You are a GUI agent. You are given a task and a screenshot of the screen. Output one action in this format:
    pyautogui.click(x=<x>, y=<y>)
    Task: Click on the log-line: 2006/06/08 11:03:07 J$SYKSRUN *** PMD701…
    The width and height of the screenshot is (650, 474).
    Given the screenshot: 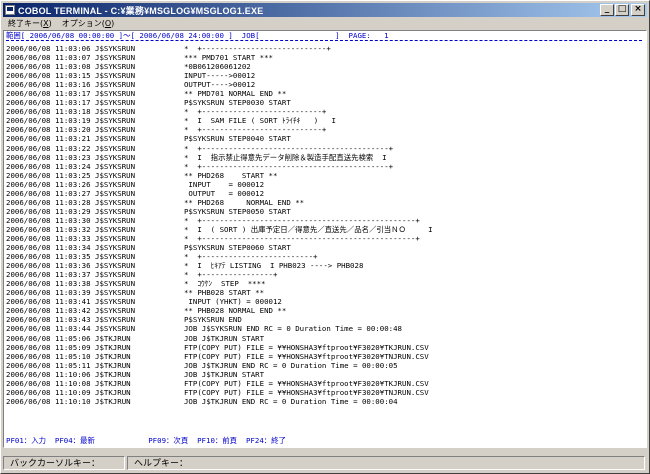 What is the action you would take?
    pyautogui.click(x=139, y=58)
    